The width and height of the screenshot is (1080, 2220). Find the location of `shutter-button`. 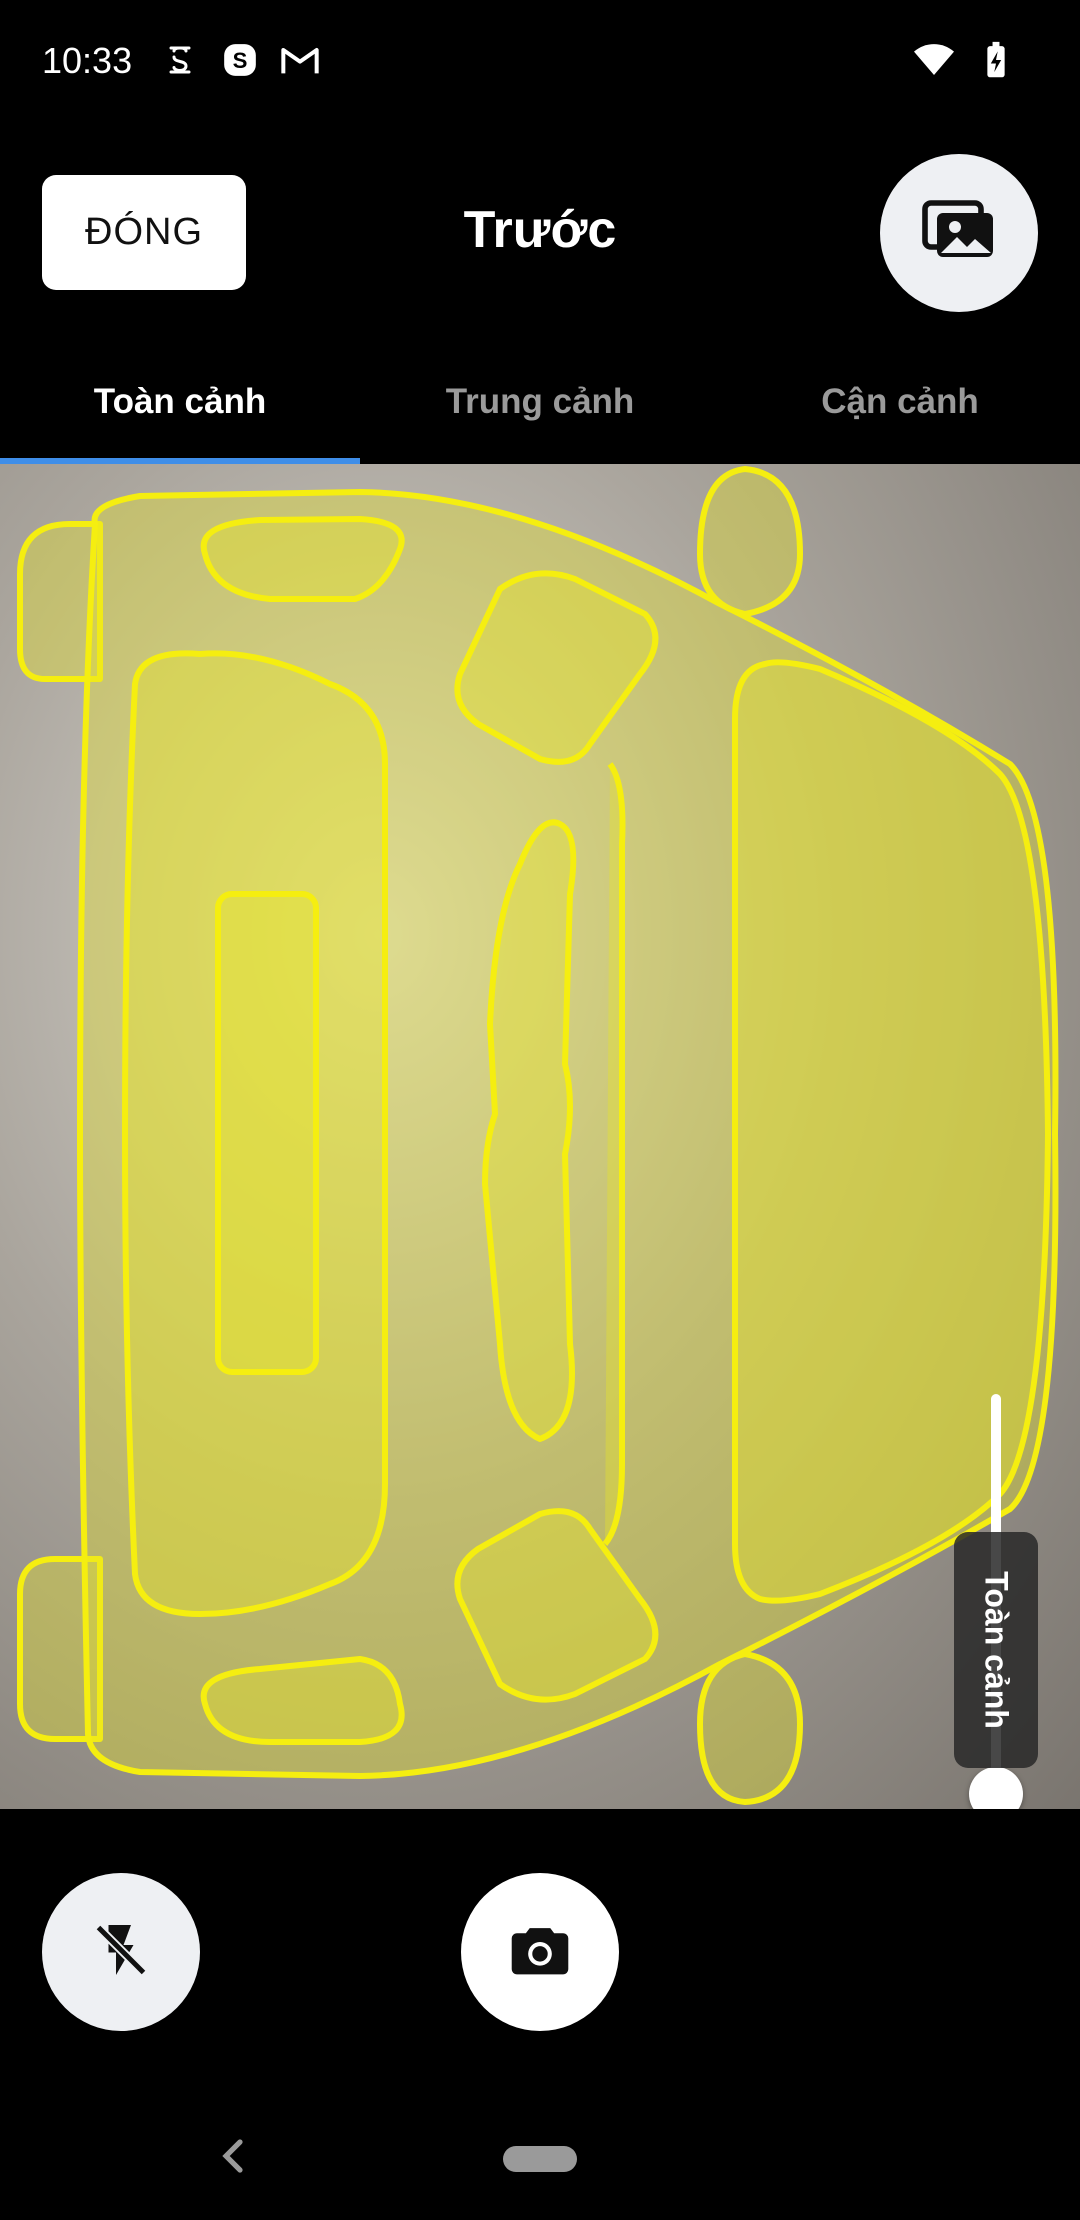

shutter-button is located at coordinates (540, 1952).